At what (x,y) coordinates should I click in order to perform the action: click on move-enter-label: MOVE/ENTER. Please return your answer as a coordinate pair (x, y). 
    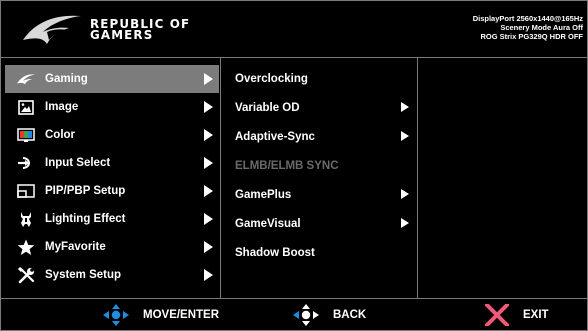
    Looking at the image, I should click on (181, 315).